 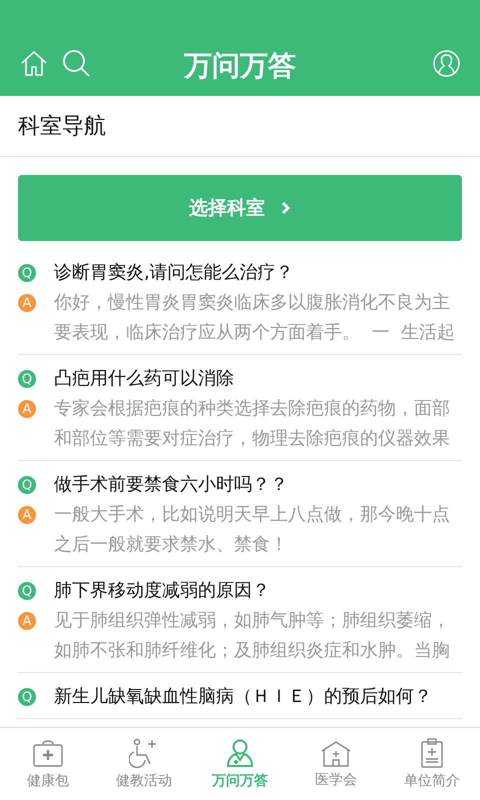 What do you see at coordinates (243, 697) in the screenshot?
I see `question-text: 新生儿缺氧缺血性脑病（ＨＩＥ）的预后如何？` at bounding box center [243, 697].